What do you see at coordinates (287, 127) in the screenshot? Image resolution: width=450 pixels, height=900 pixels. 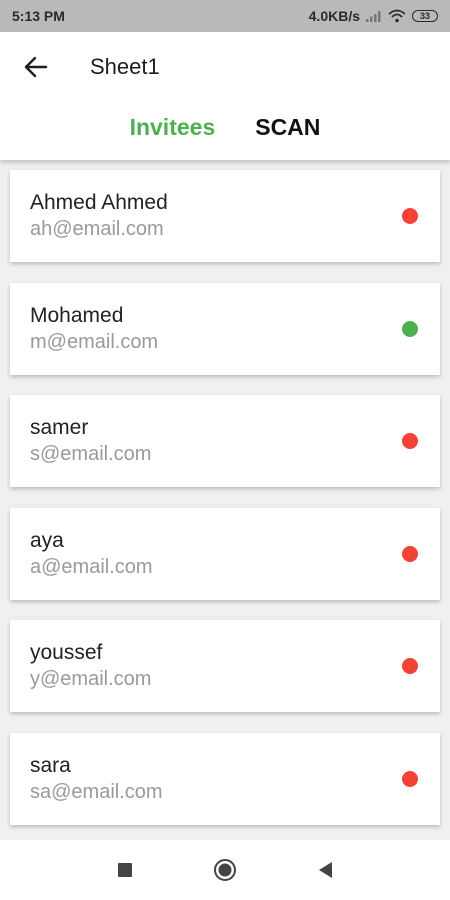 I see `tab-scan: SCAN` at bounding box center [287, 127].